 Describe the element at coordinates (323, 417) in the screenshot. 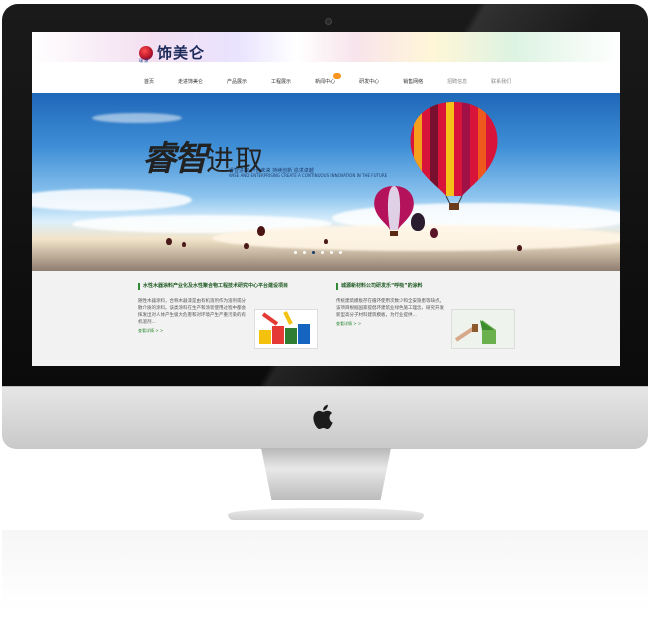

I see `apple-logo-icon` at that location.